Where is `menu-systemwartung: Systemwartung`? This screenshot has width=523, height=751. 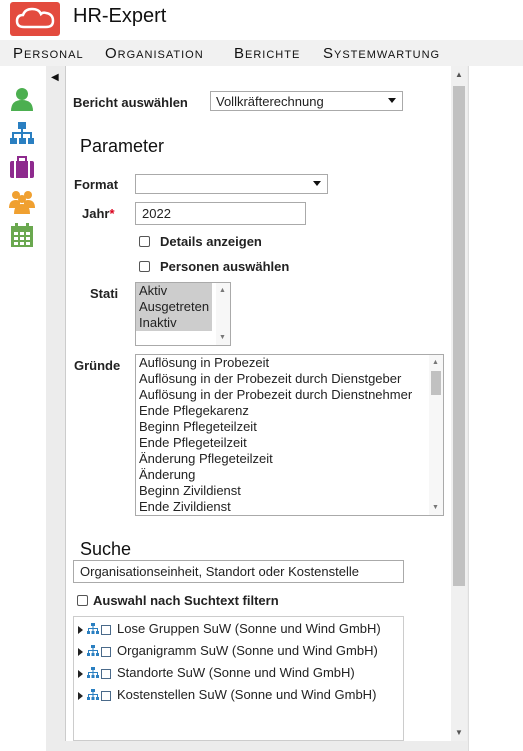
menu-systemwartung: Systemwartung is located at coordinates (381, 53).